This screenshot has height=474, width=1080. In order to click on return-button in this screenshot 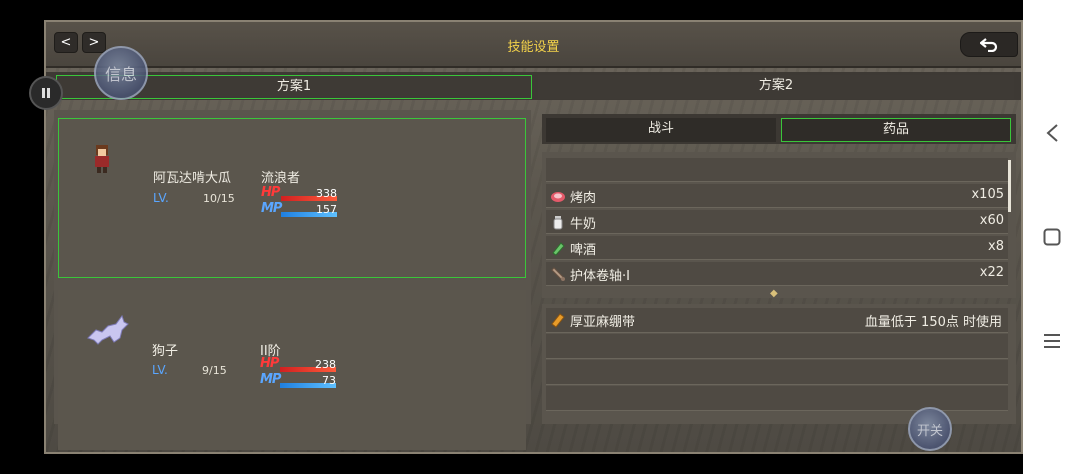, I will do `click(989, 44)`.